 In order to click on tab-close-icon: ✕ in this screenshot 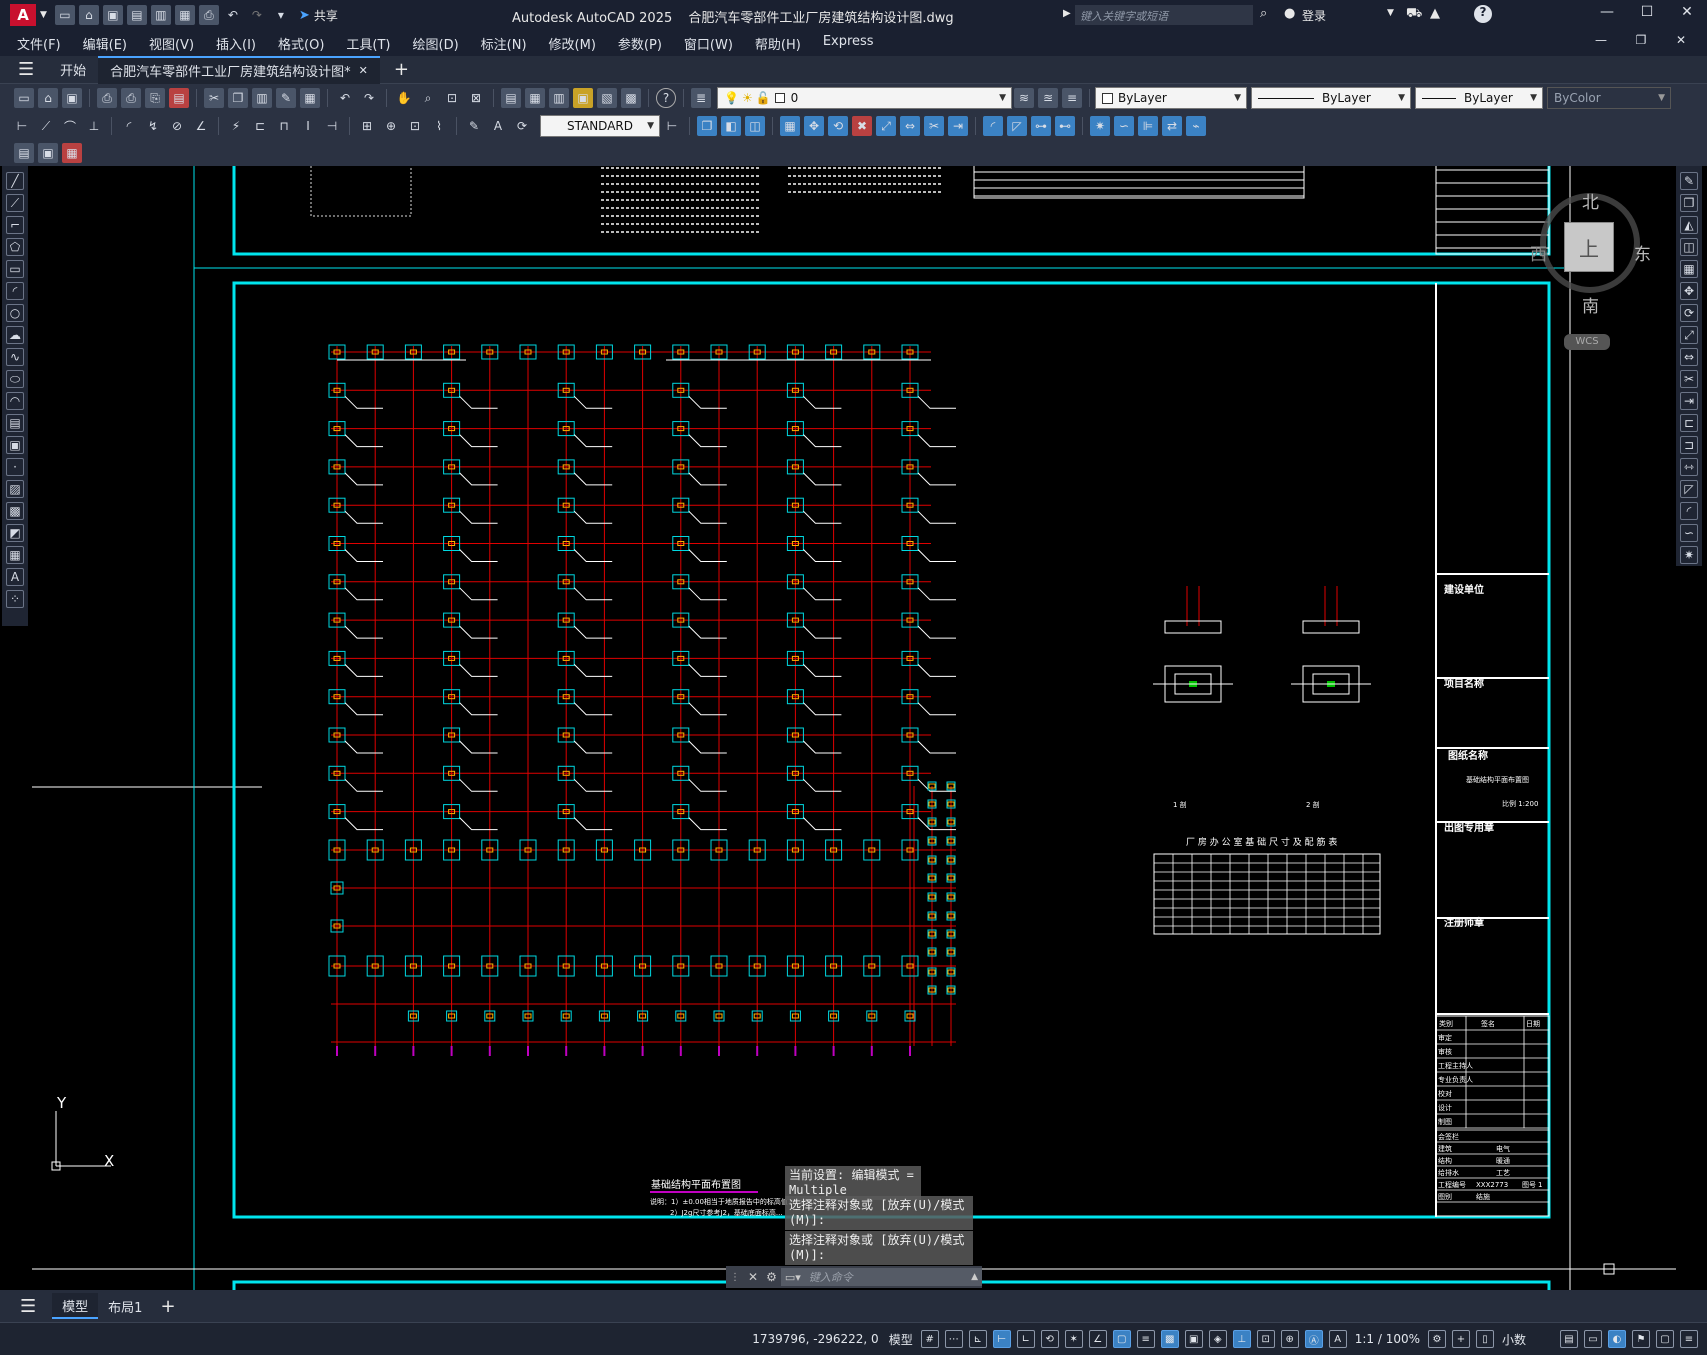, I will do `click(363, 70)`.